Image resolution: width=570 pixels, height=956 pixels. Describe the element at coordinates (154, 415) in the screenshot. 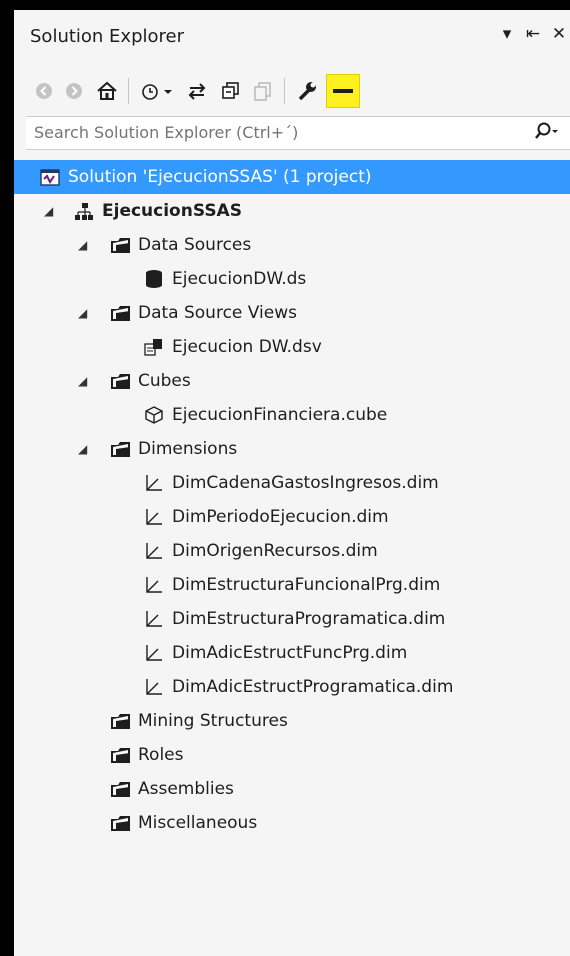

I see `cube-icon` at that location.